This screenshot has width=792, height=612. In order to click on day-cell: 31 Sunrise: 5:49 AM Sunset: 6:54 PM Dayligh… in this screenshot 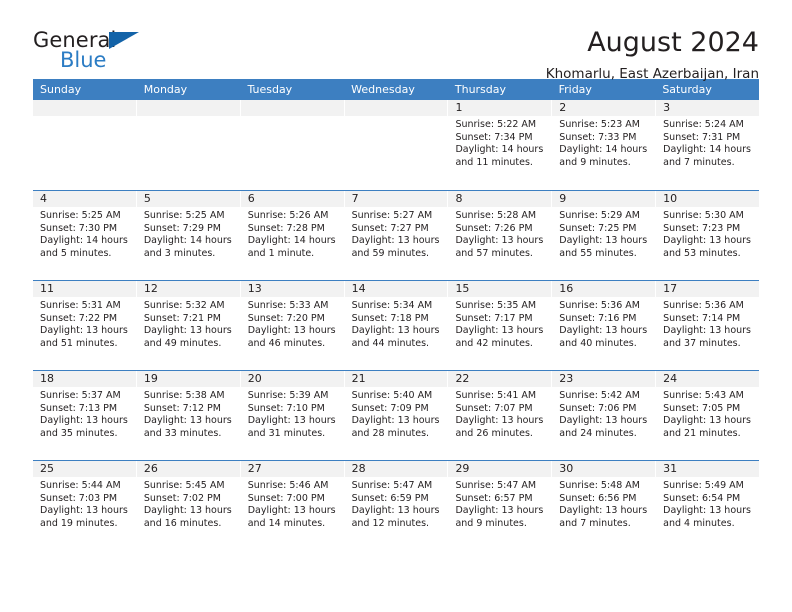, I will do `click(708, 505)`.